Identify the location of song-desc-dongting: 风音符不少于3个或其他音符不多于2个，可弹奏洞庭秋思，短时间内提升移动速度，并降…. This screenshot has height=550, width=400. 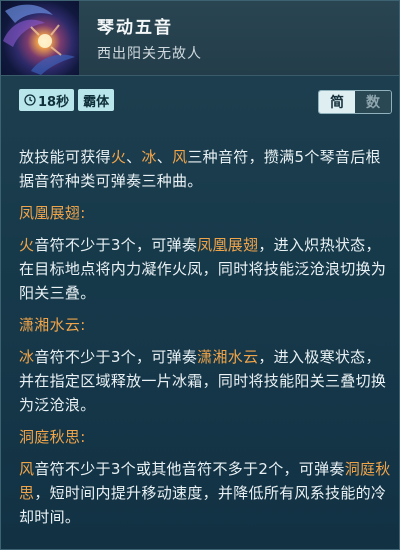
(205, 493).